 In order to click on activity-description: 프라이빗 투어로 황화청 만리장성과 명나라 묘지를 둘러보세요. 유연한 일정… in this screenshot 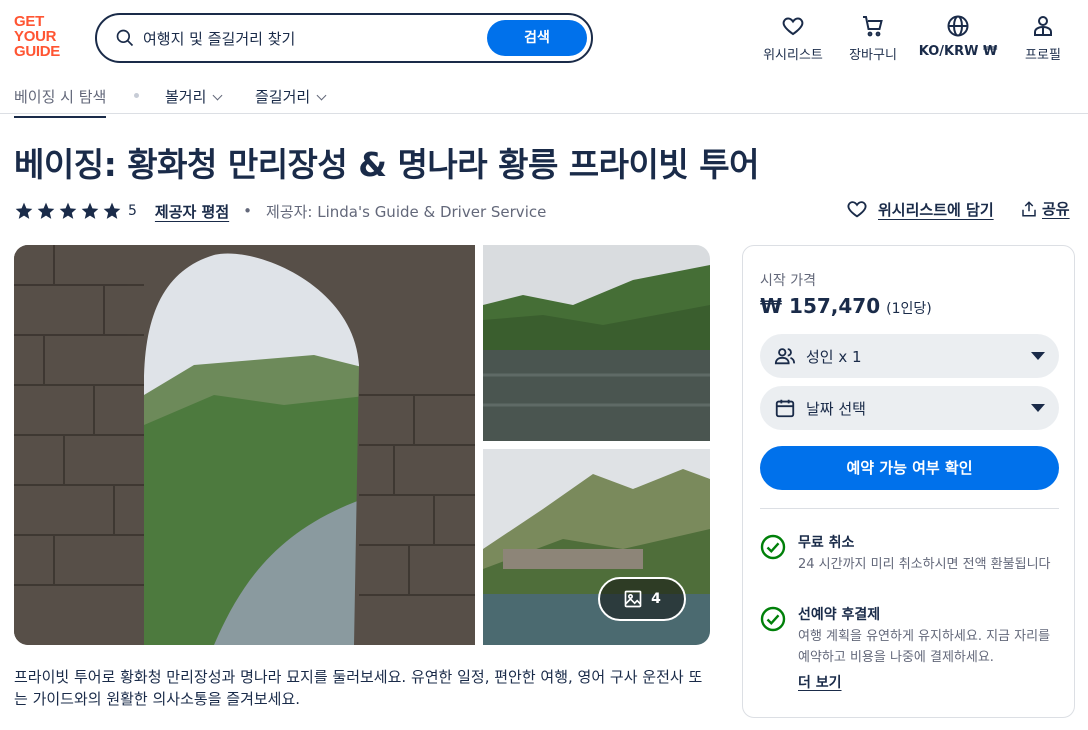, I will do `click(358, 688)`.